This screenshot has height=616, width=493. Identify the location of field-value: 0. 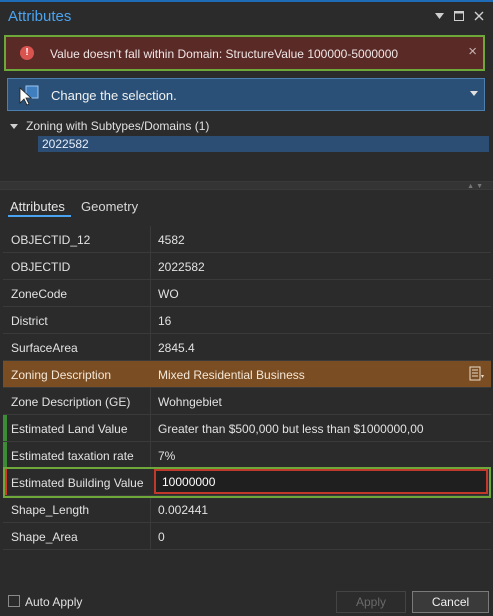
(161, 537).